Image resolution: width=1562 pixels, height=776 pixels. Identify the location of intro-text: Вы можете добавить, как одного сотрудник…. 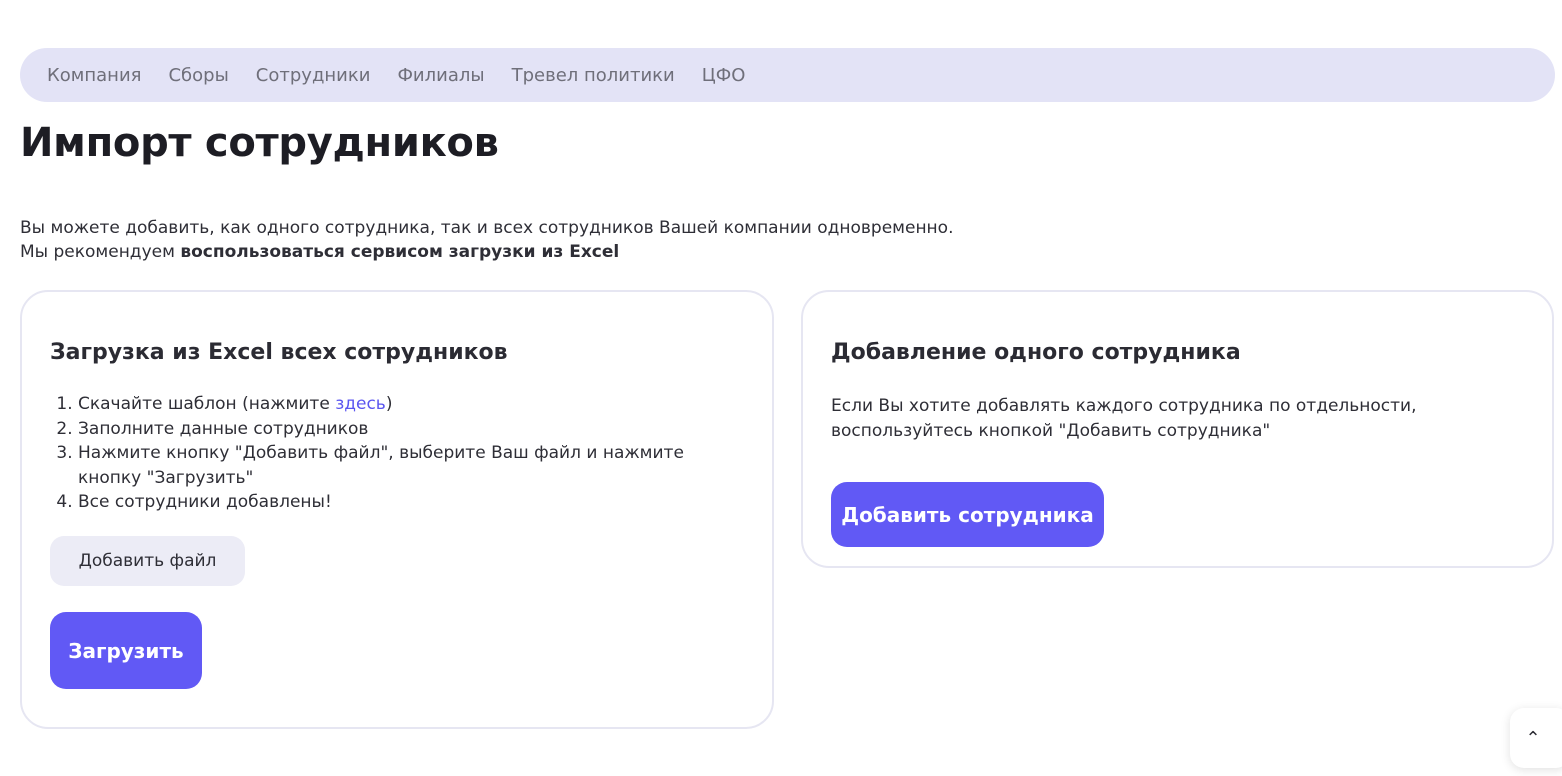
(570, 240).